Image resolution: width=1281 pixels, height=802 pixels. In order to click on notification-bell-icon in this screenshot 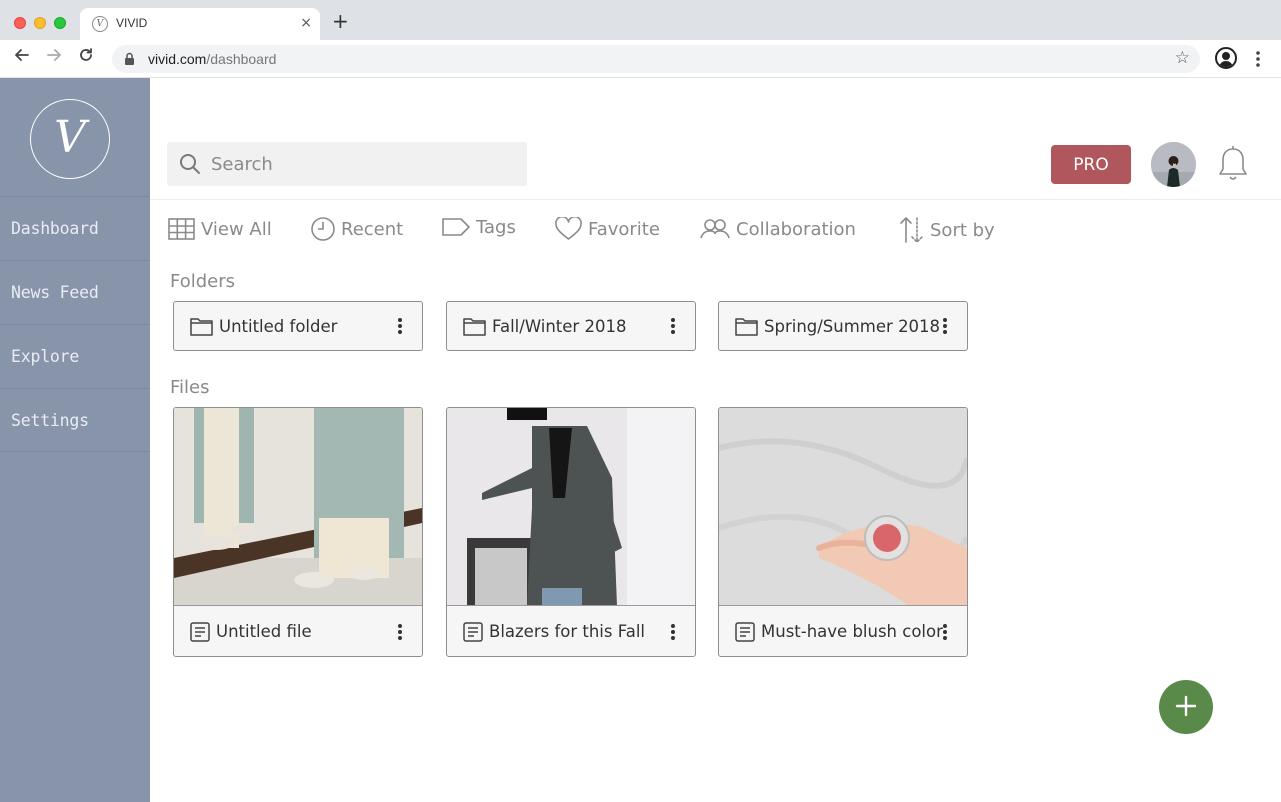, I will do `click(1233, 166)`.